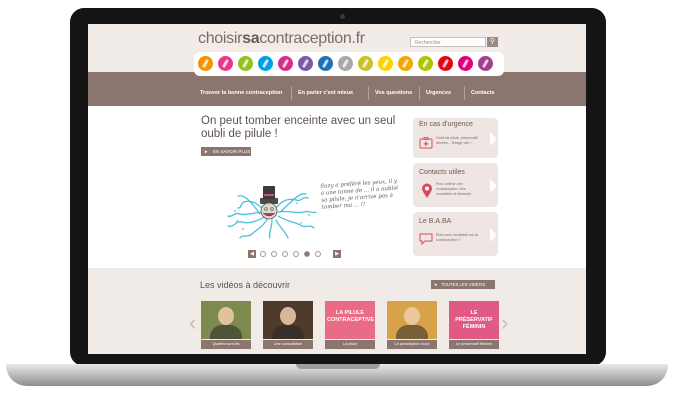  What do you see at coordinates (338, 366) in the screenshot?
I see `laptop-notch` at bounding box center [338, 366].